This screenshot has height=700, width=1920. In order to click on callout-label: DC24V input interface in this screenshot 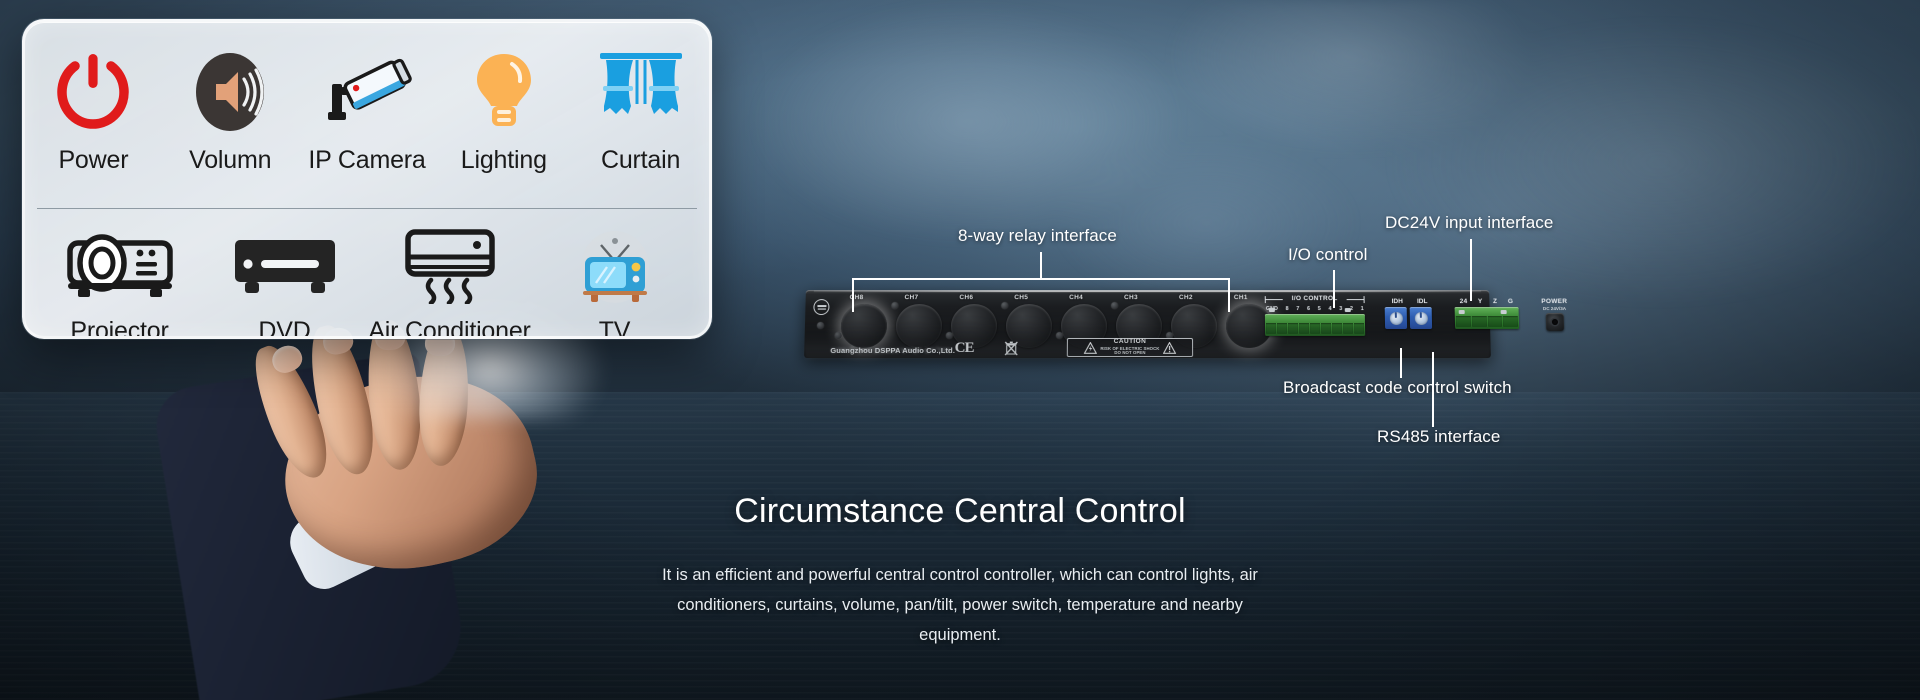, I will do `click(1469, 222)`.